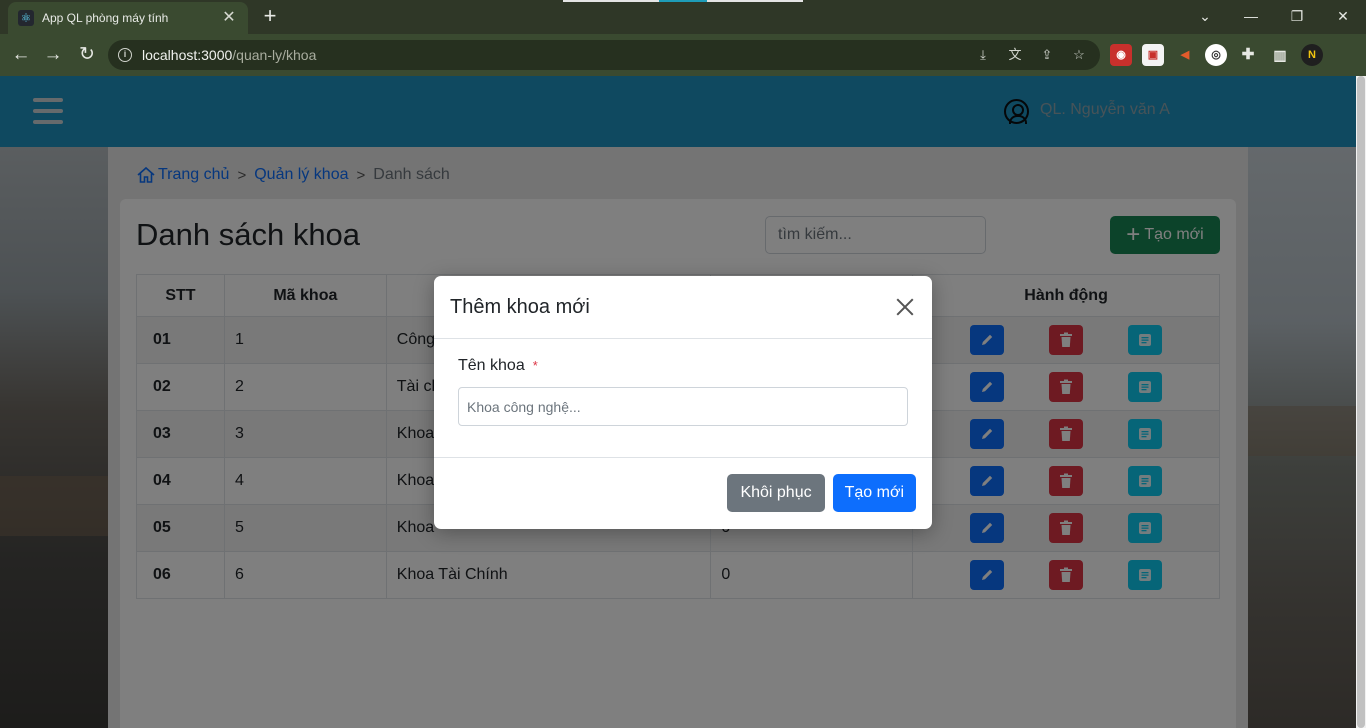  I want to click on window-close-icon: ✕, so click(1343, 16).